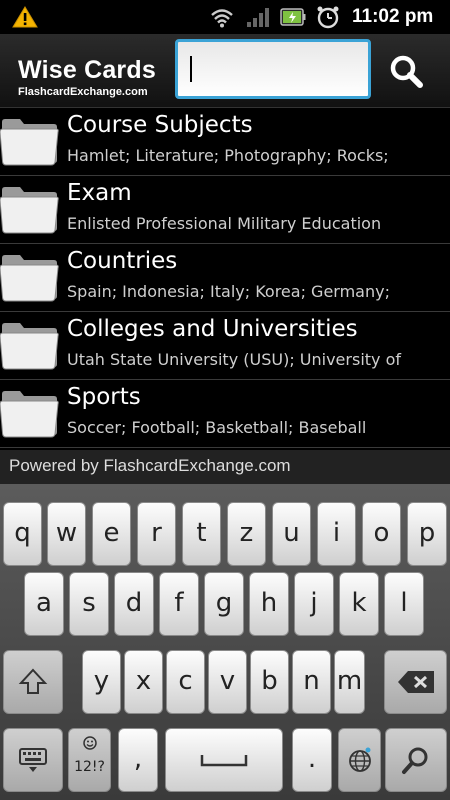 This screenshot has width=450, height=800. Describe the element at coordinates (87, 70) in the screenshot. I see `app-title: Wise Cards` at that location.